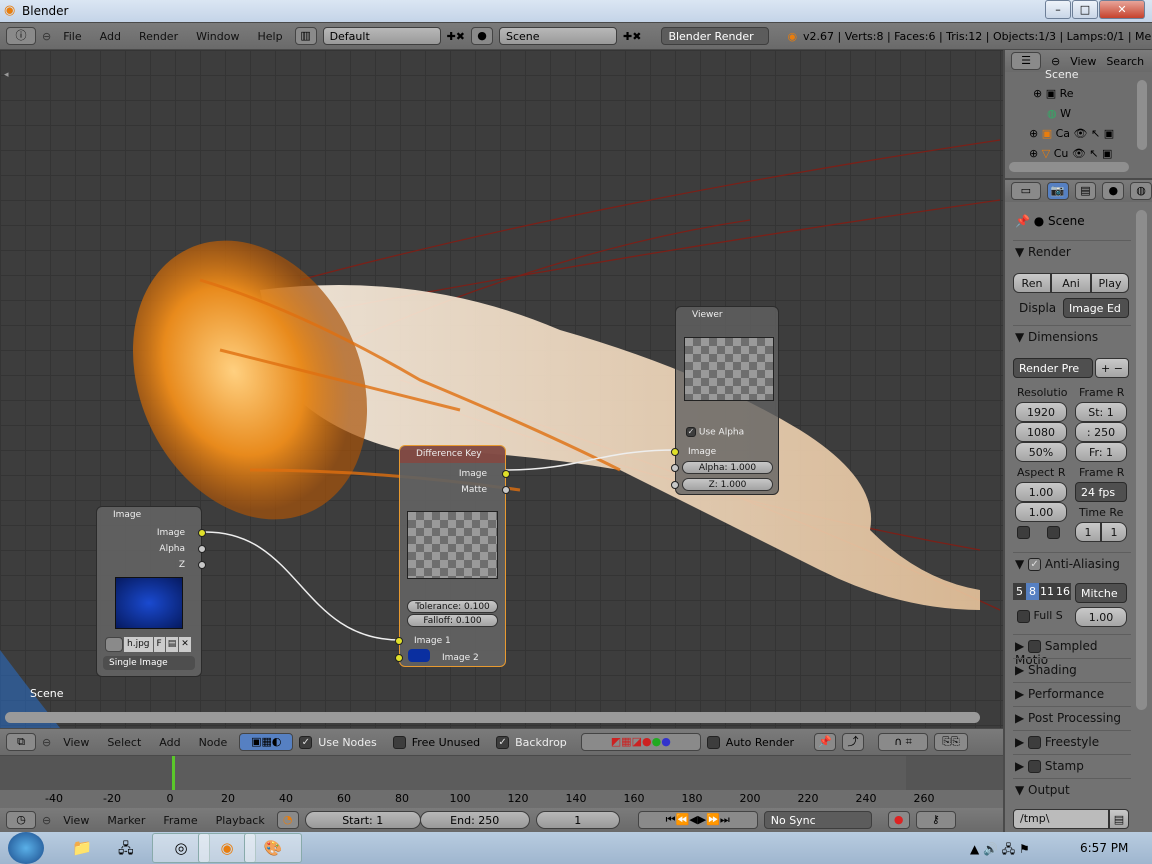 This screenshot has height=864, width=1152. What do you see at coordinates (1041, 452) in the screenshot?
I see `resolution-percent-field: 50%` at bounding box center [1041, 452].